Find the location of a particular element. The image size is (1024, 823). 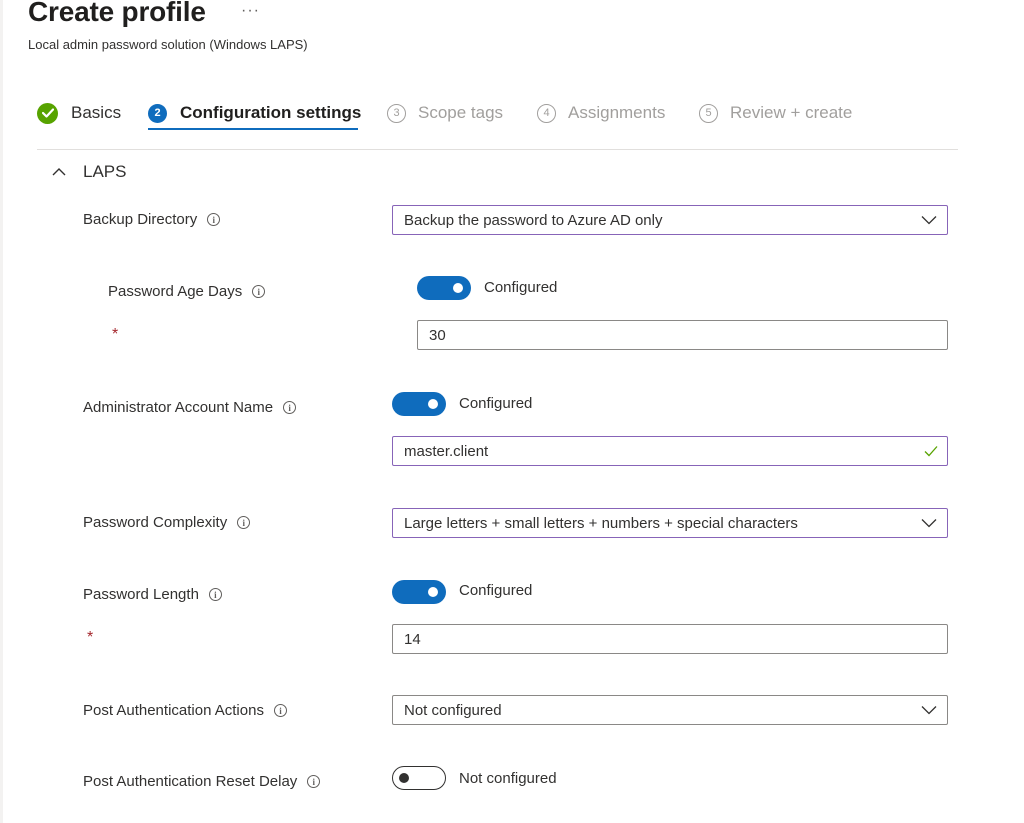

left-edge-border is located at coordinates (1, 411).